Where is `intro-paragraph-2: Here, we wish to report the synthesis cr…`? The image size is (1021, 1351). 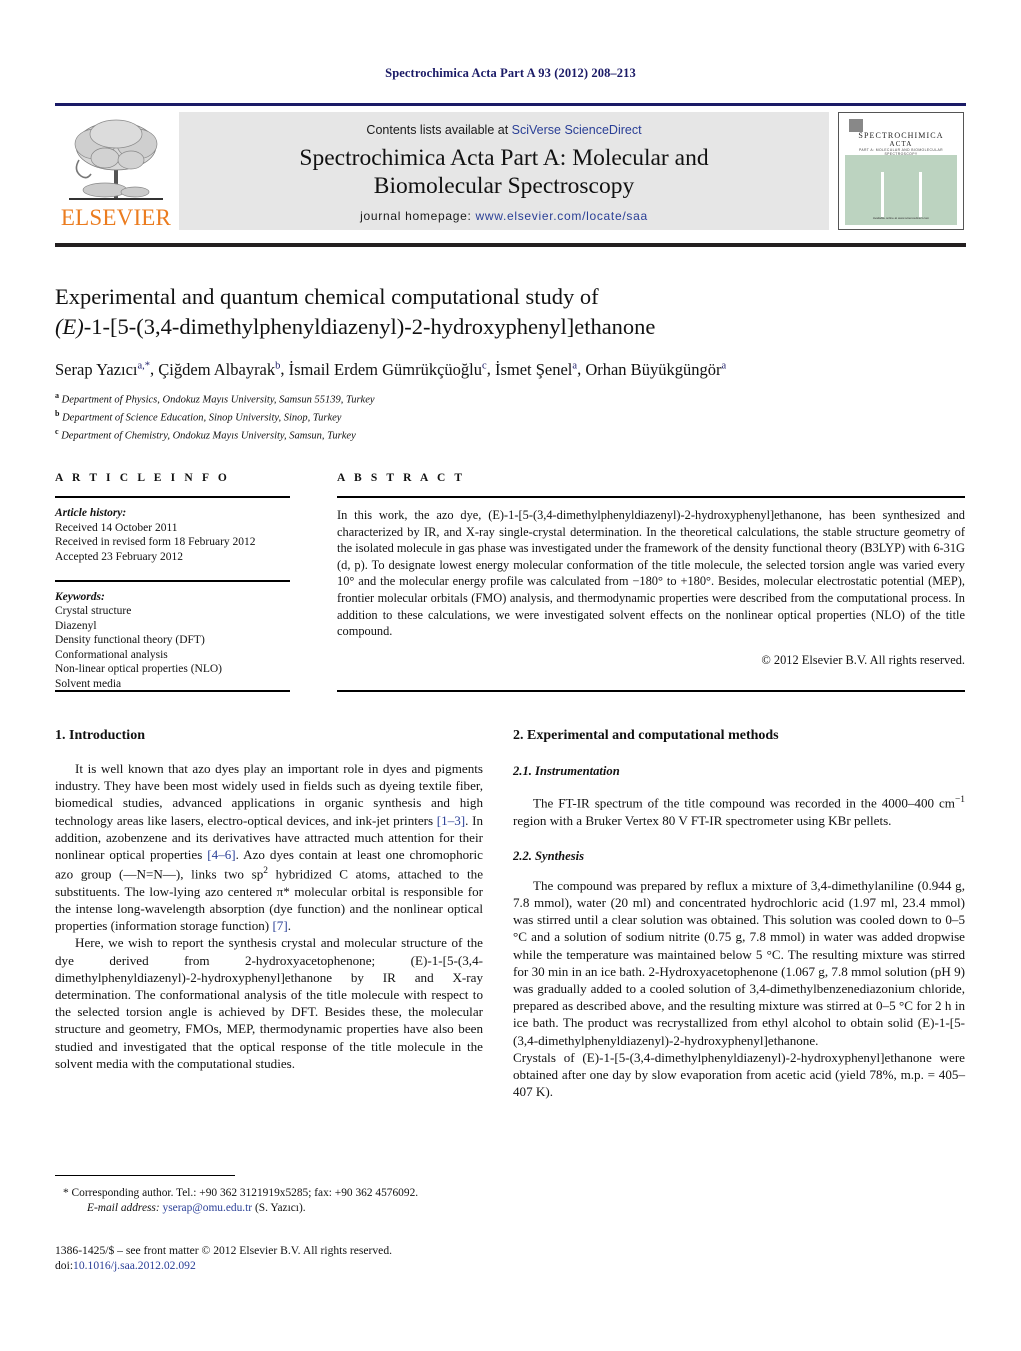 intro-paragraph-2: Here, we wish to report the synthesis cr… is located at coordinates (269, 1003).